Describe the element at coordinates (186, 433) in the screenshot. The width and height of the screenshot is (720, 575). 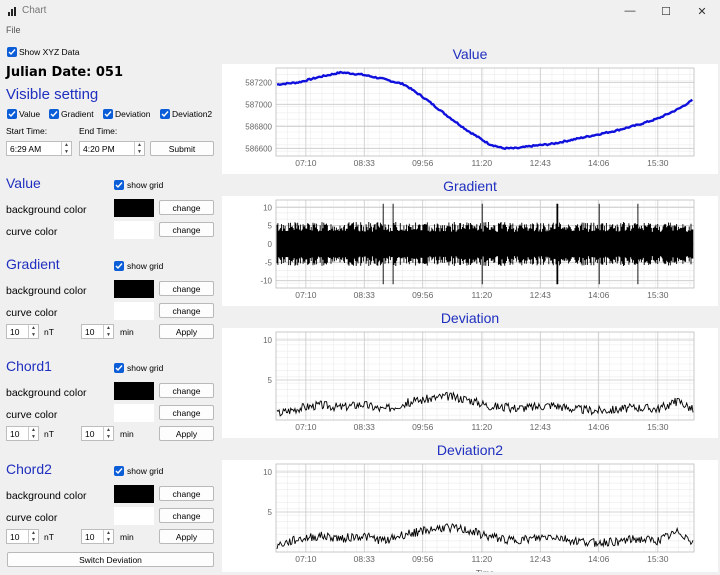
I see `chord1-apply-button: Apply` at that location.